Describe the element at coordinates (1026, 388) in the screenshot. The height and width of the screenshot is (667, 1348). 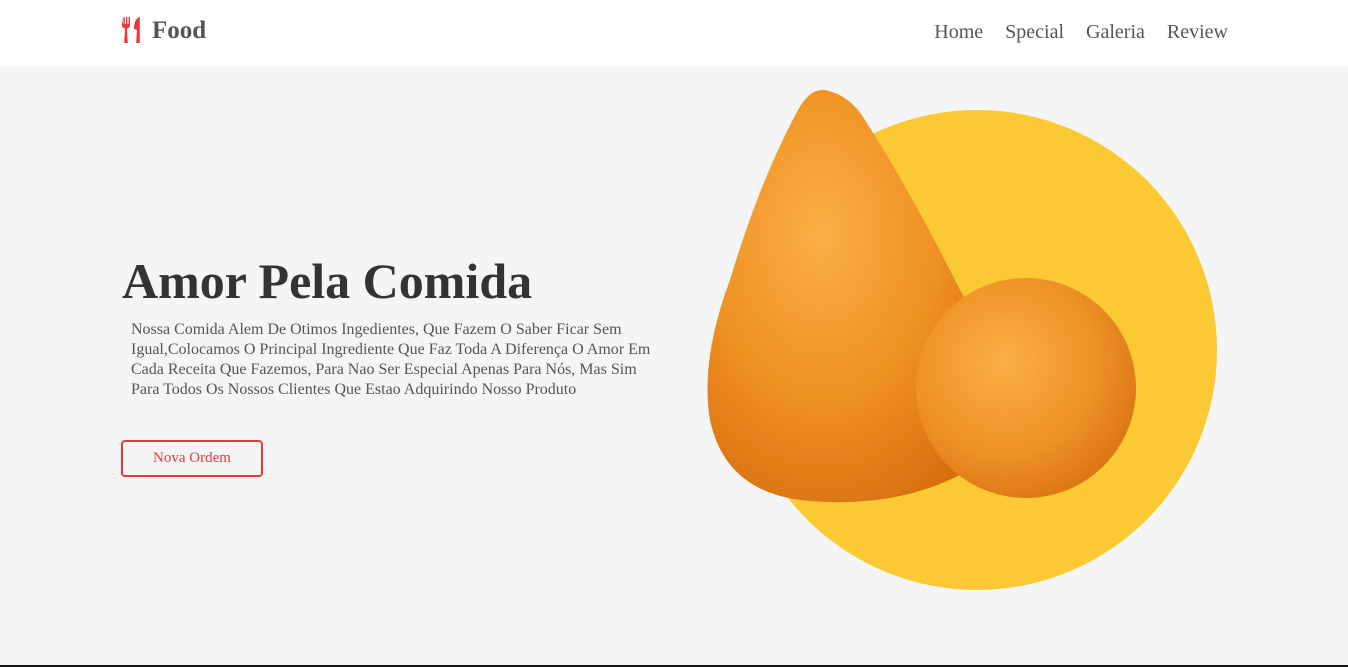
I see `croquette-ball` at that location.